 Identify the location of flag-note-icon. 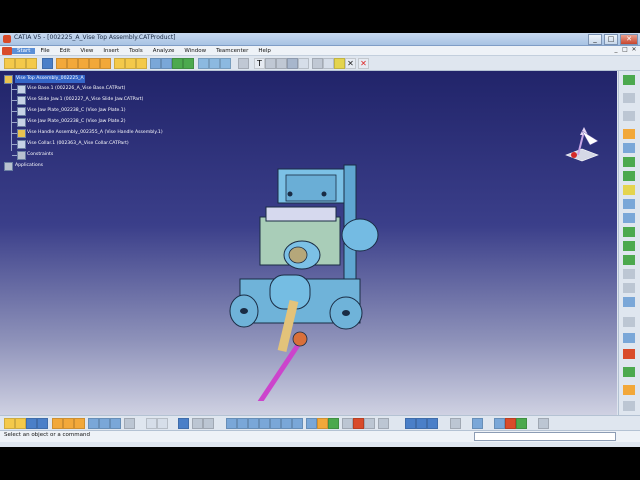
(281, 63).